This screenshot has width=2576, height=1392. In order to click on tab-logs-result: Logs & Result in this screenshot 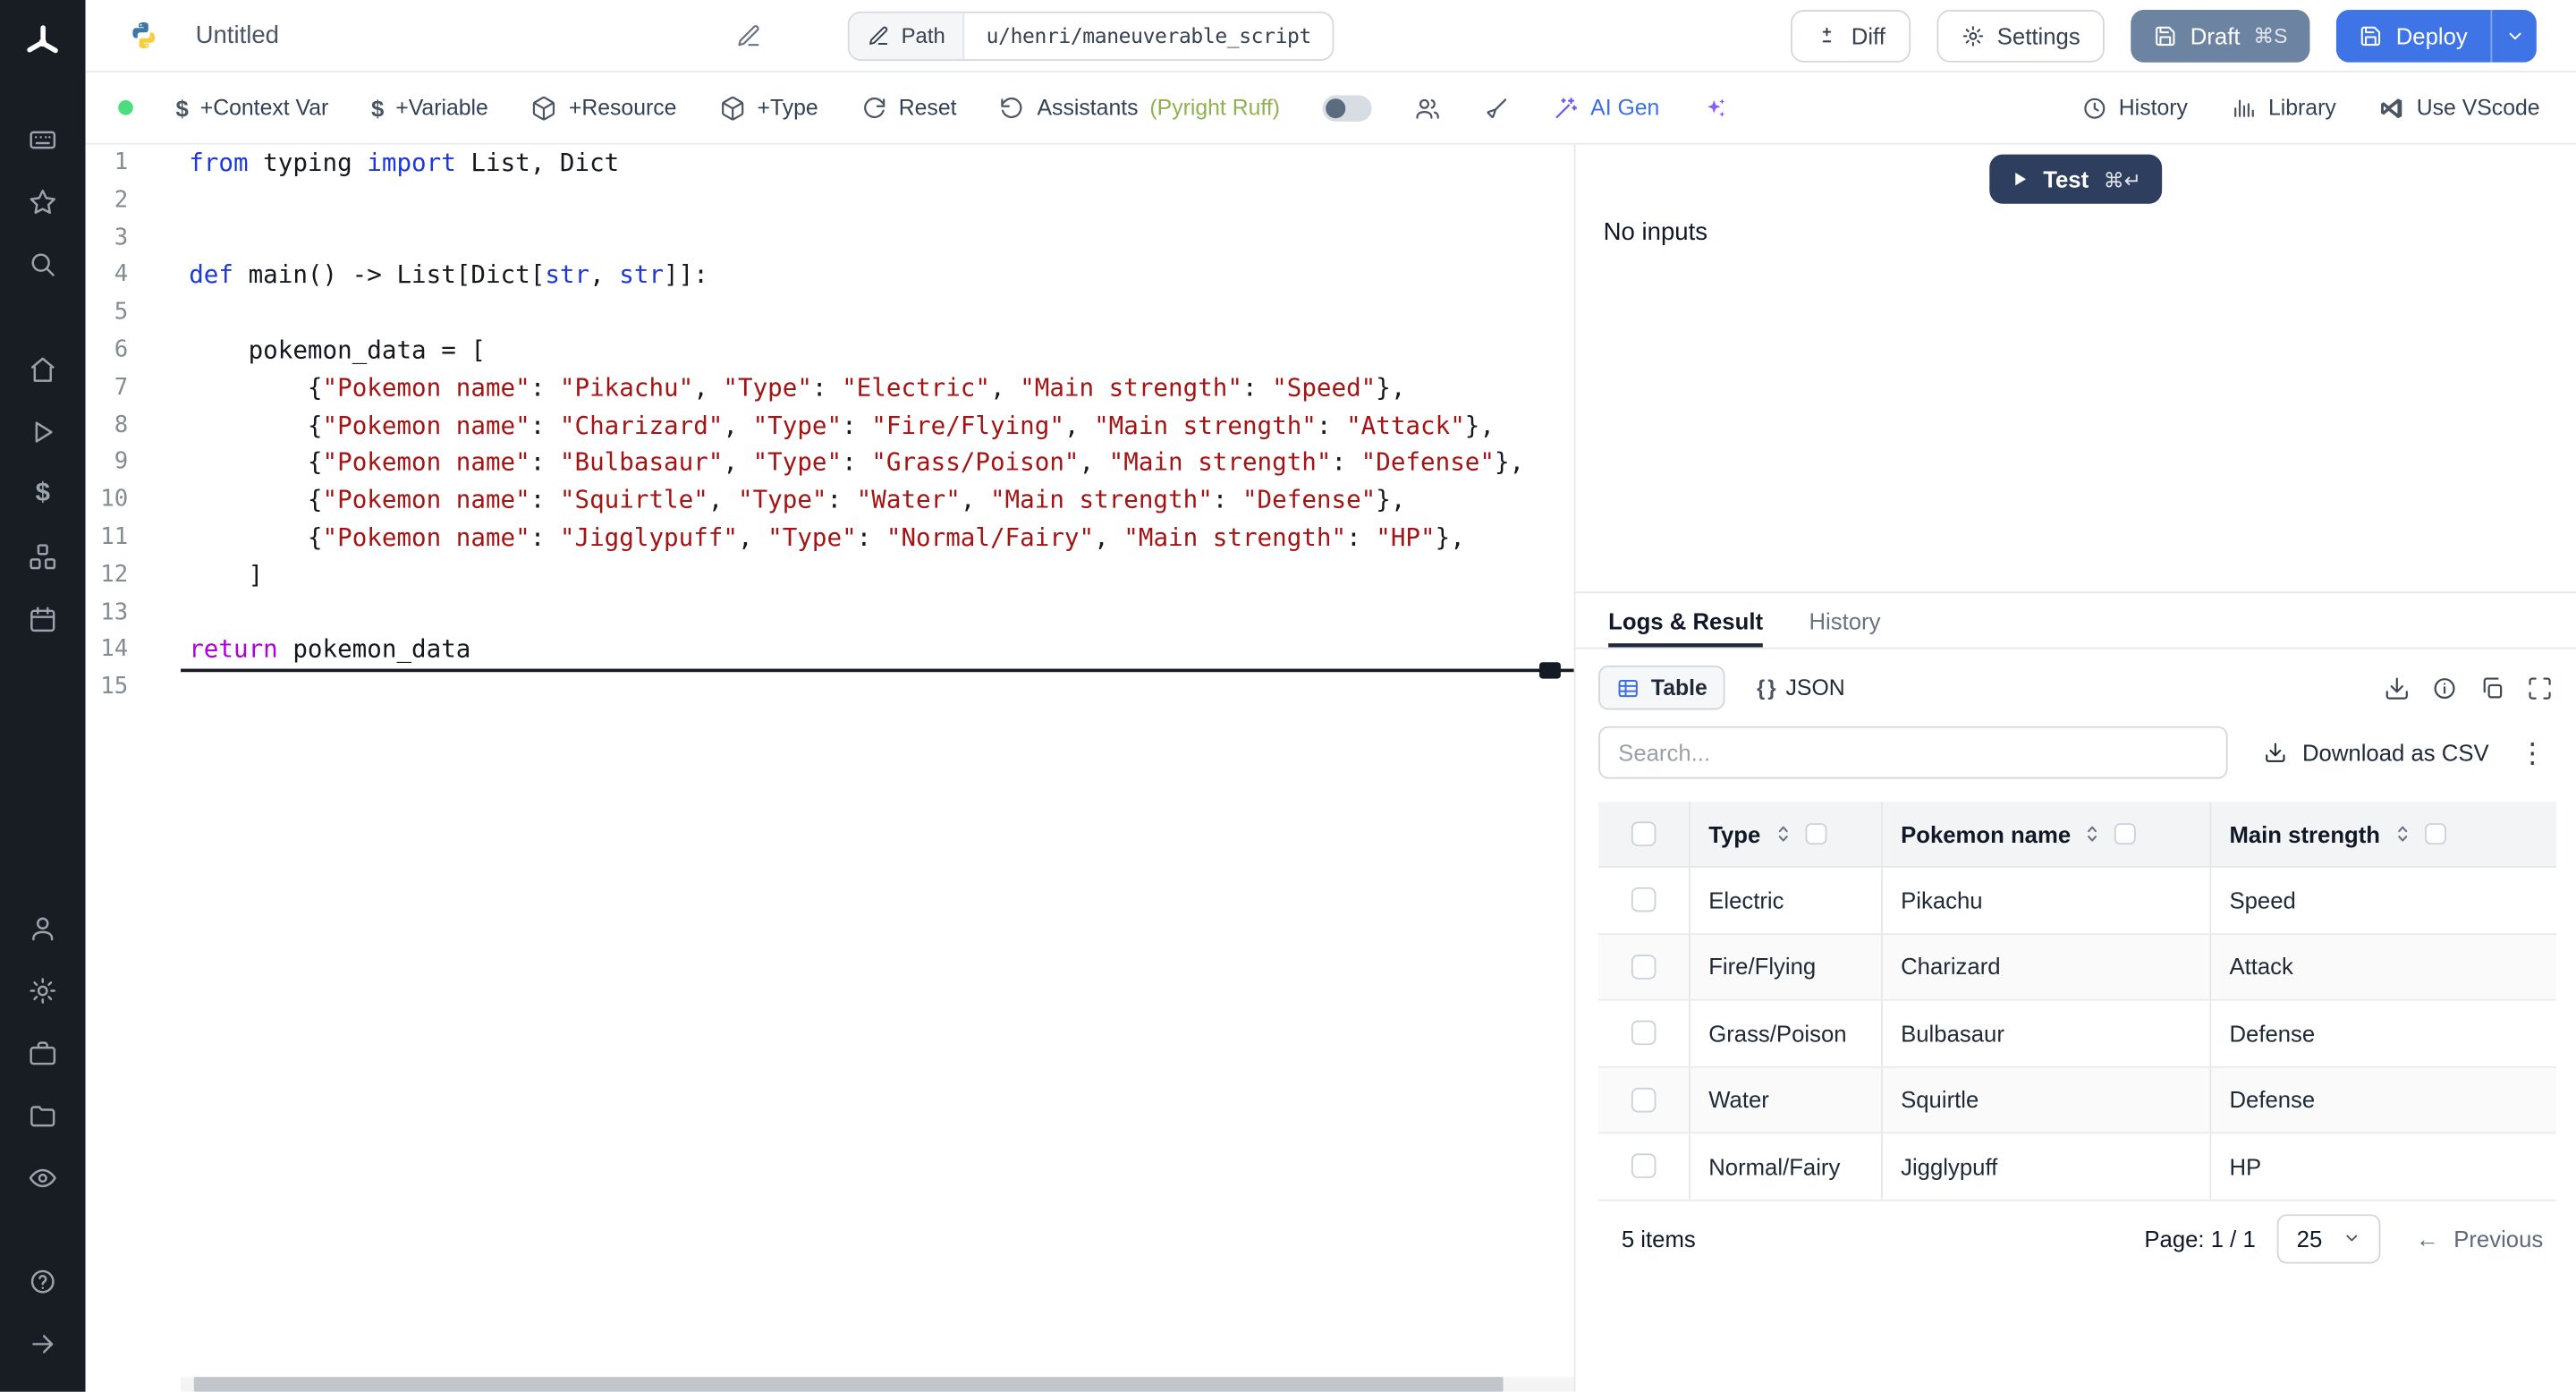, I will do `click(1685, 620)`.